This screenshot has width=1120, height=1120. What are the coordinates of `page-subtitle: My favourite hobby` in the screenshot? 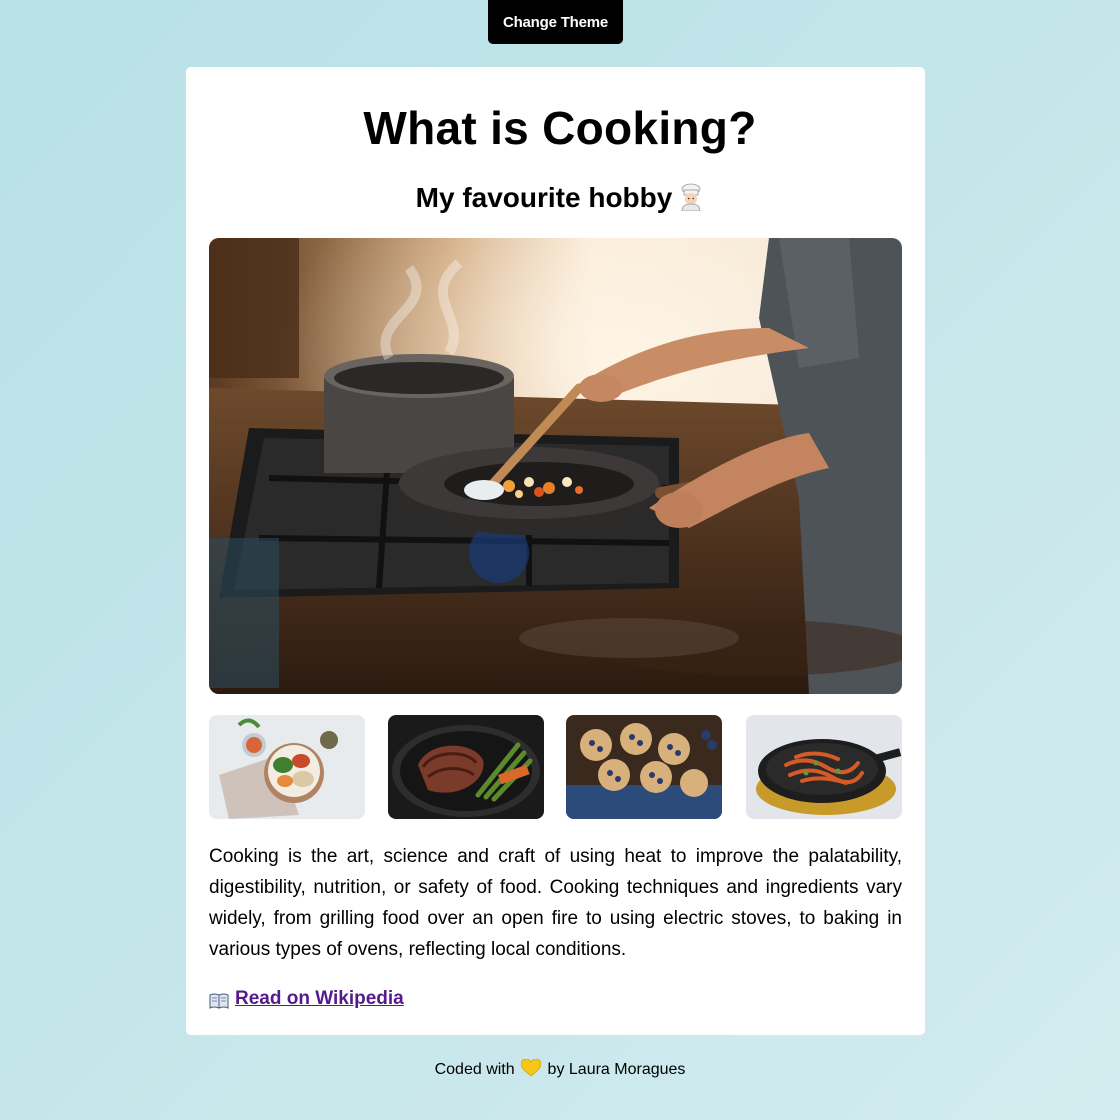 It's located at (560, 198).